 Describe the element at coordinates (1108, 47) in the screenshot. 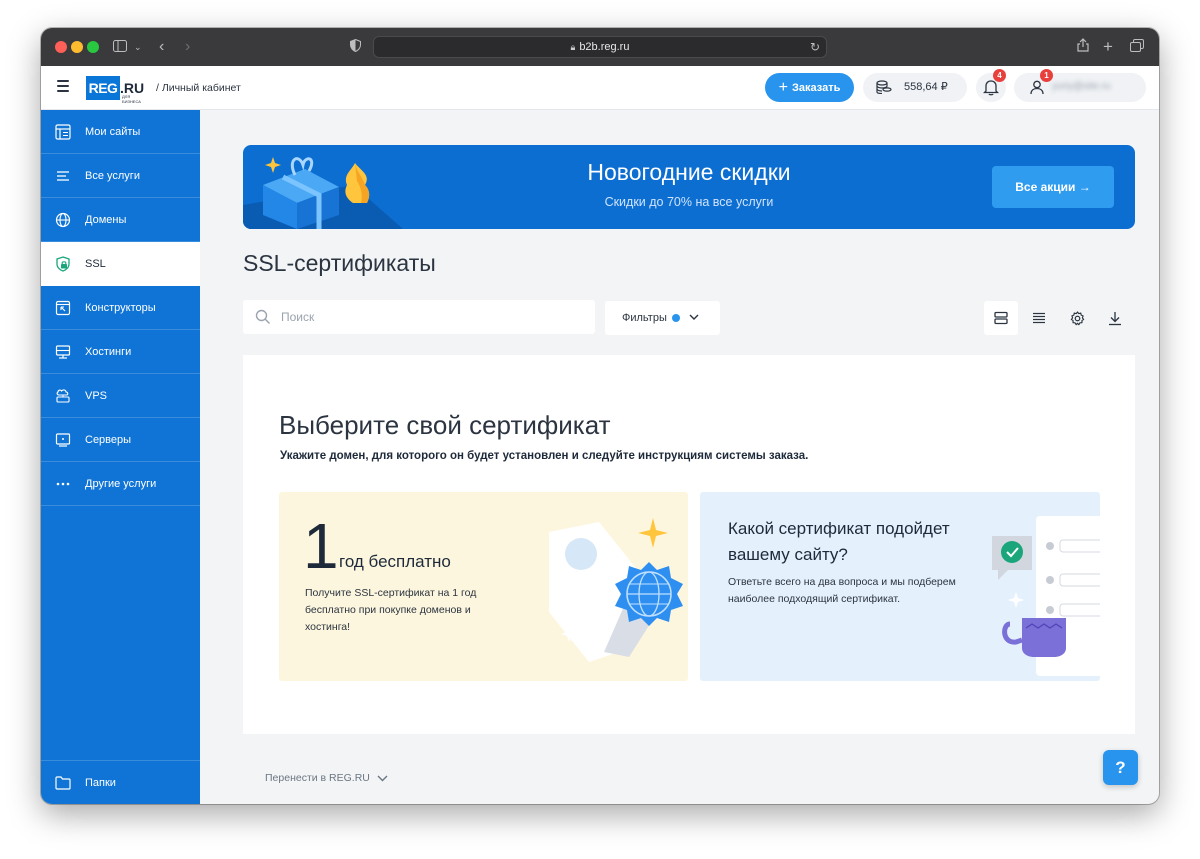

I see `new-tab-icon: +` at that location.